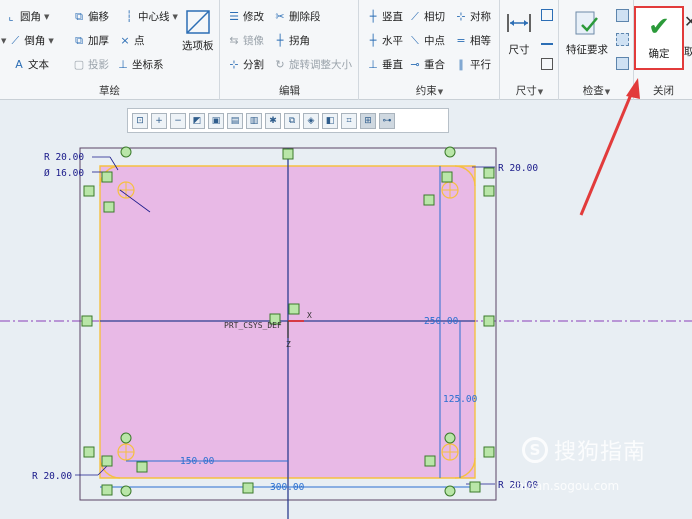 The image size is (692, 519). What do you see at coordinates (287, 487) in the screenshot?
I see `dim-300: 300.00` at bounding box center [287, 487].